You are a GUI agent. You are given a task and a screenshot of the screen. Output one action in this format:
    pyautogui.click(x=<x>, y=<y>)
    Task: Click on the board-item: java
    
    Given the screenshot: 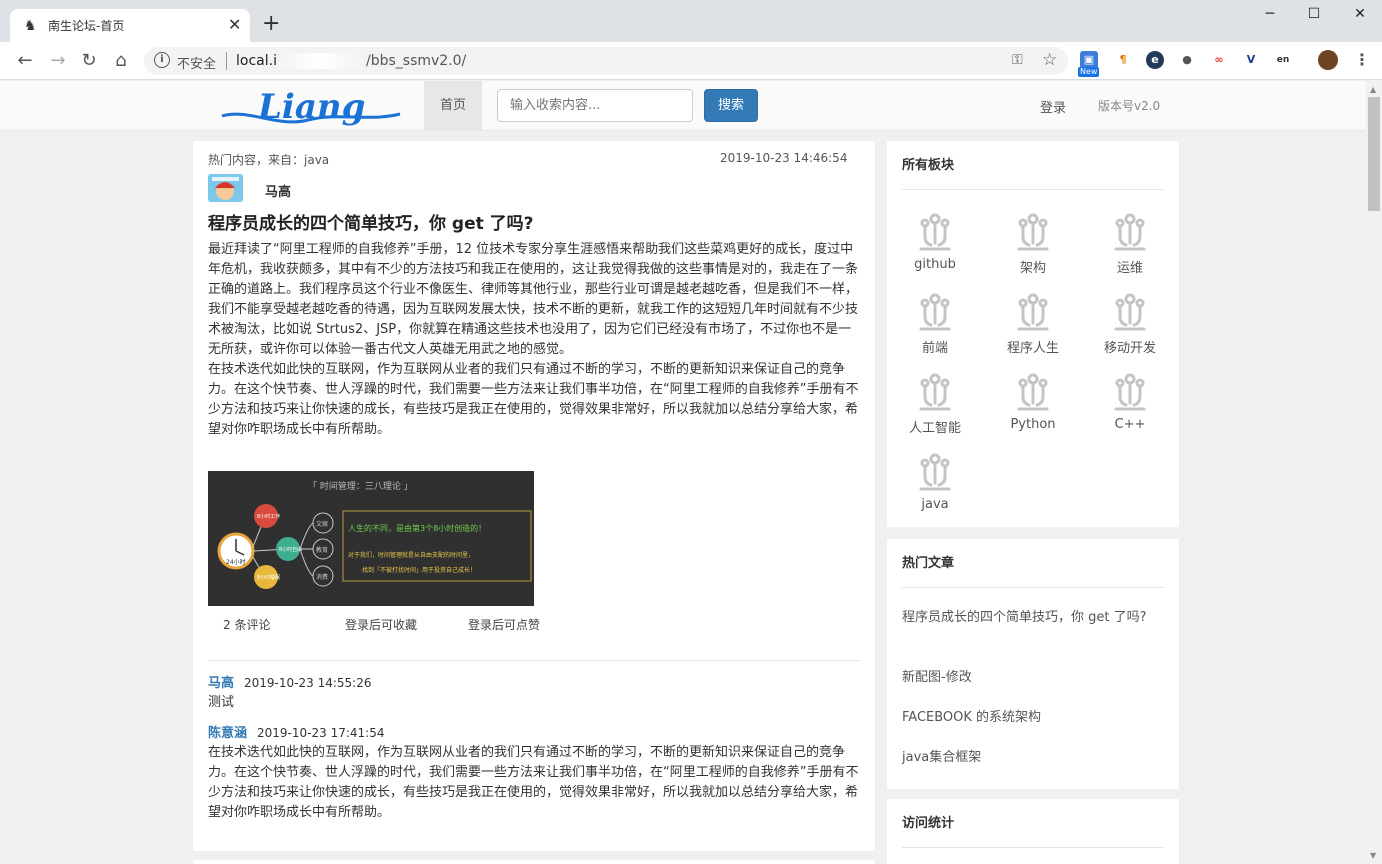 What is the action you would take?
    pyautogui.click(x=935, y=482)
    